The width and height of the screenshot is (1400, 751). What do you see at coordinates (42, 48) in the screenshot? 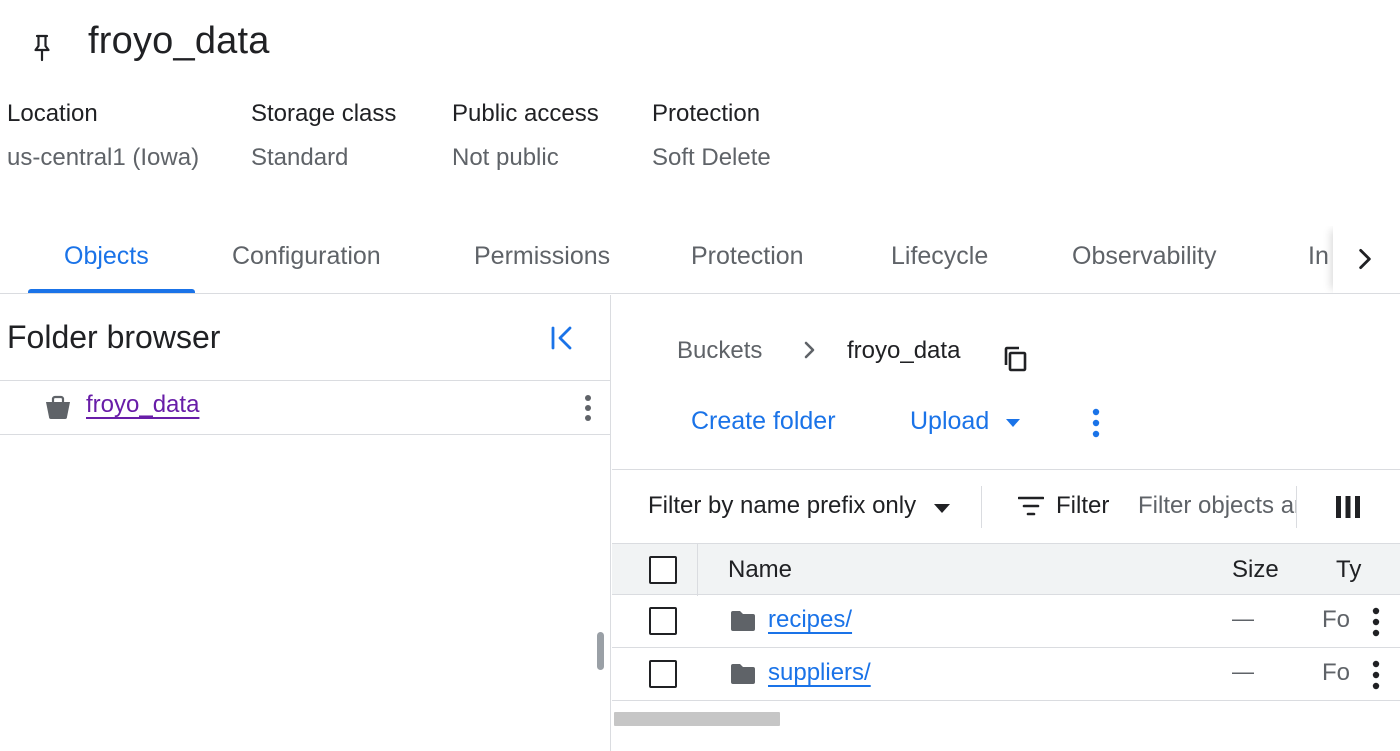
I see `pin-icon` at bounding box center [42, 48].